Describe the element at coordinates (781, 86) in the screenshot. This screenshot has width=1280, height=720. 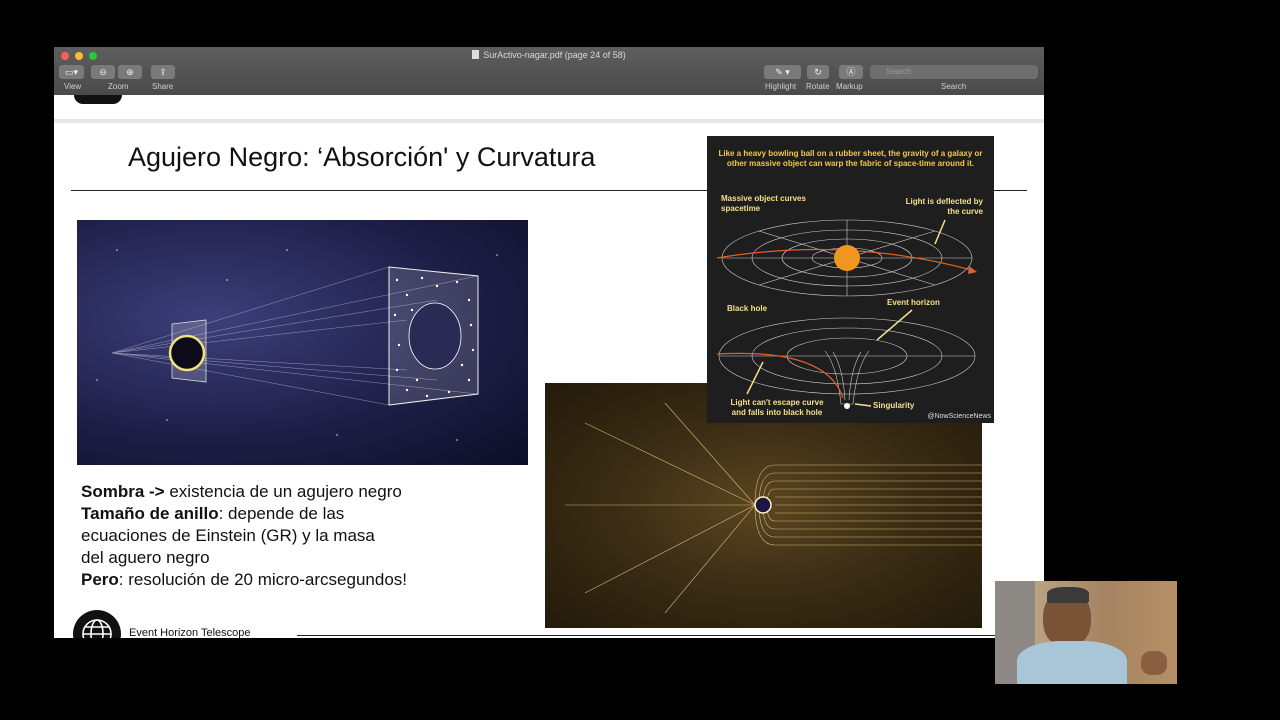
I see `highlight-label: Highlight` at that location.